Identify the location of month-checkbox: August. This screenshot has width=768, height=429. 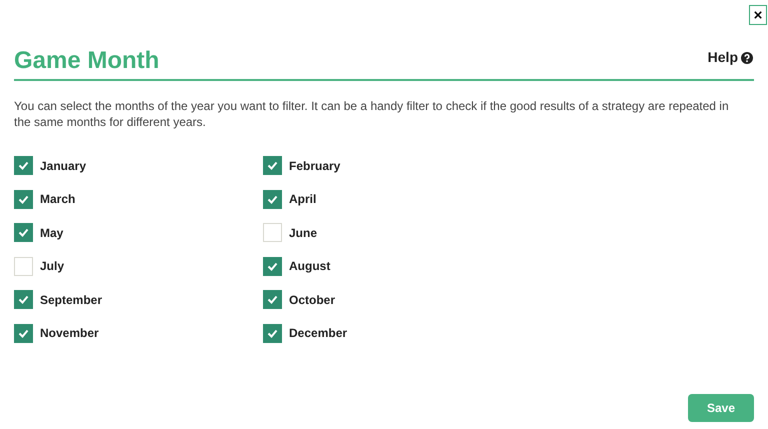
(508, 266).